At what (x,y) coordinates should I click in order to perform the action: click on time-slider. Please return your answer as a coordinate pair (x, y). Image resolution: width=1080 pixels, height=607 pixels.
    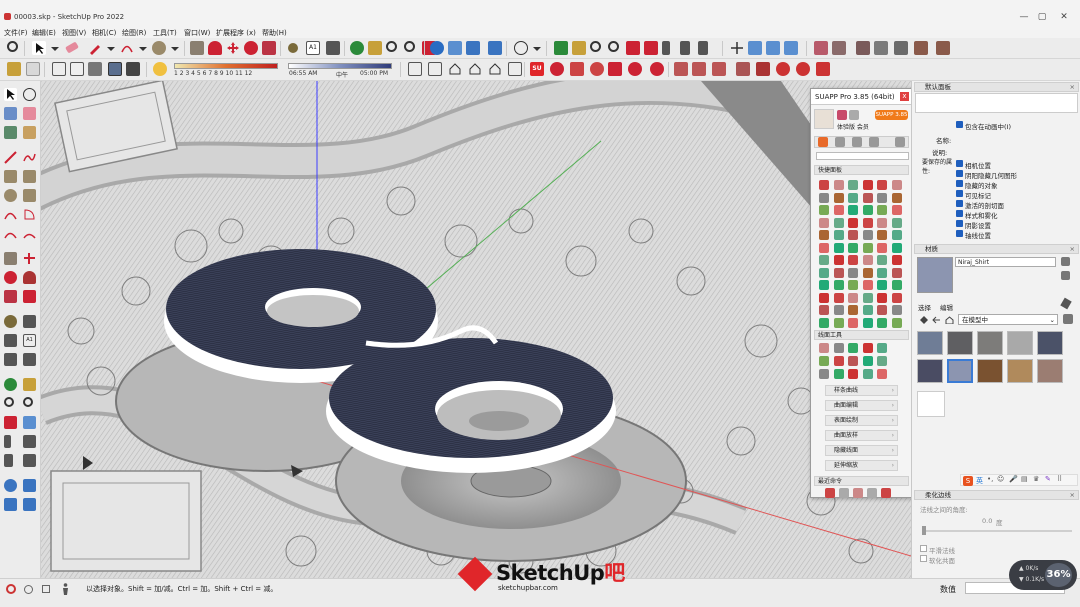
    Looking at the image, I should click on (340, 66).